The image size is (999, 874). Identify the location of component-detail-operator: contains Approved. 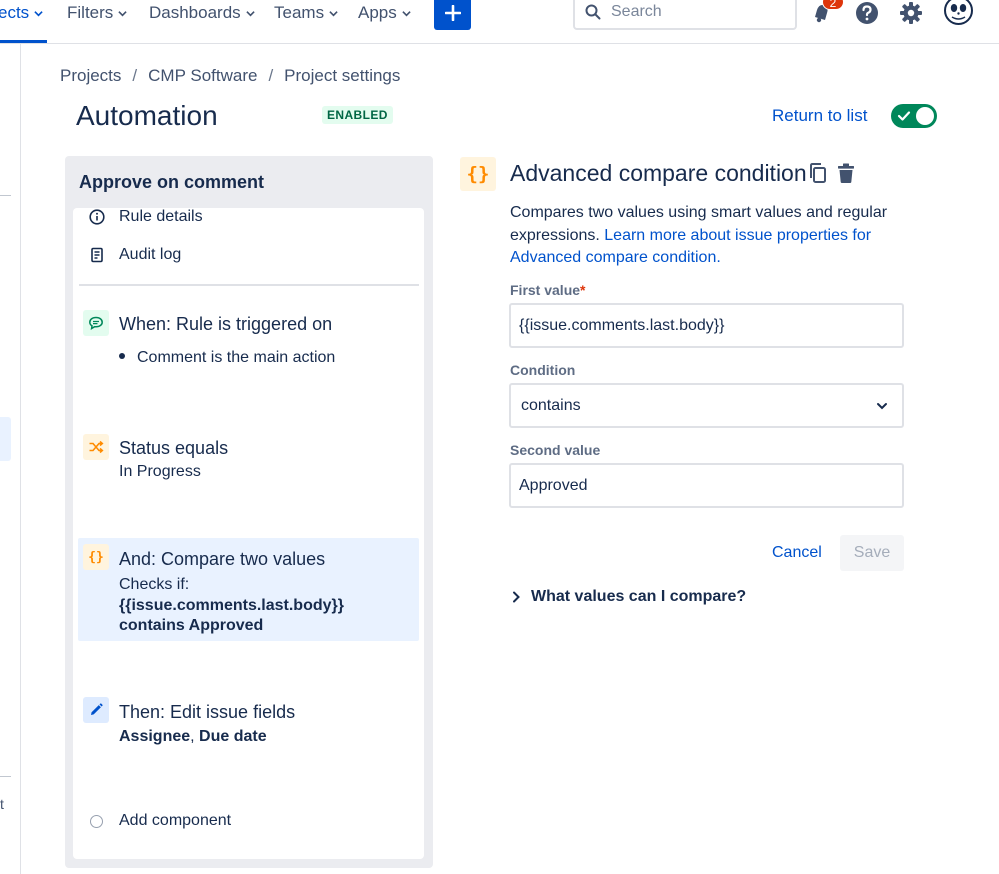
(191, 625).